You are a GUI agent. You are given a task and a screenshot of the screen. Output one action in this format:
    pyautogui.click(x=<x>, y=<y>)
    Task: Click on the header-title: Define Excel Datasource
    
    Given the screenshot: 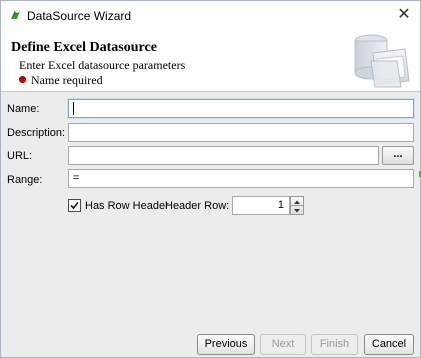 What is the action you would take?
    pyautogui.click(x=84, y=47)
    